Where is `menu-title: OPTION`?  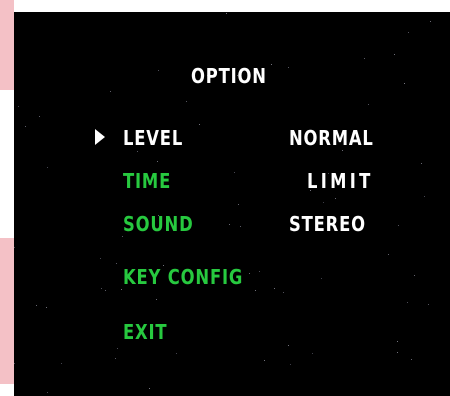
menu-title: OPTION is located at coordinates (229, 76).